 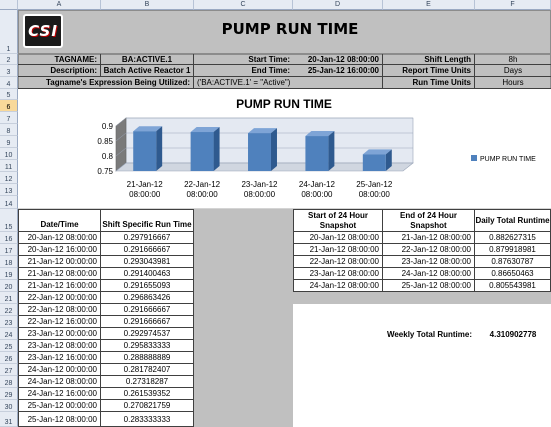 What do you see at coordinates (9, 286) in the screenshot?
I see `row-header: 20` at bounding box center [9, 286].